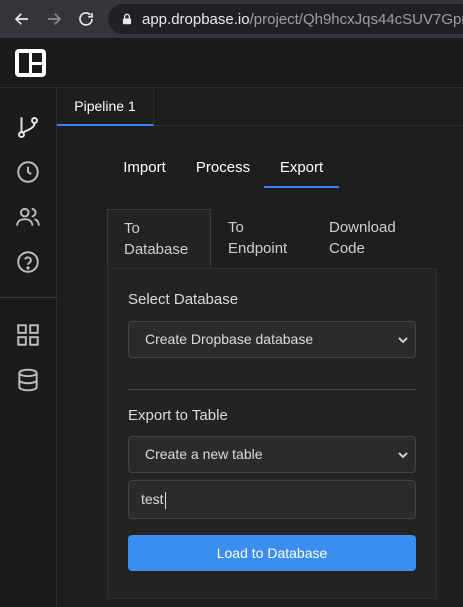  I want to click on users-icon, so click(28, 216).